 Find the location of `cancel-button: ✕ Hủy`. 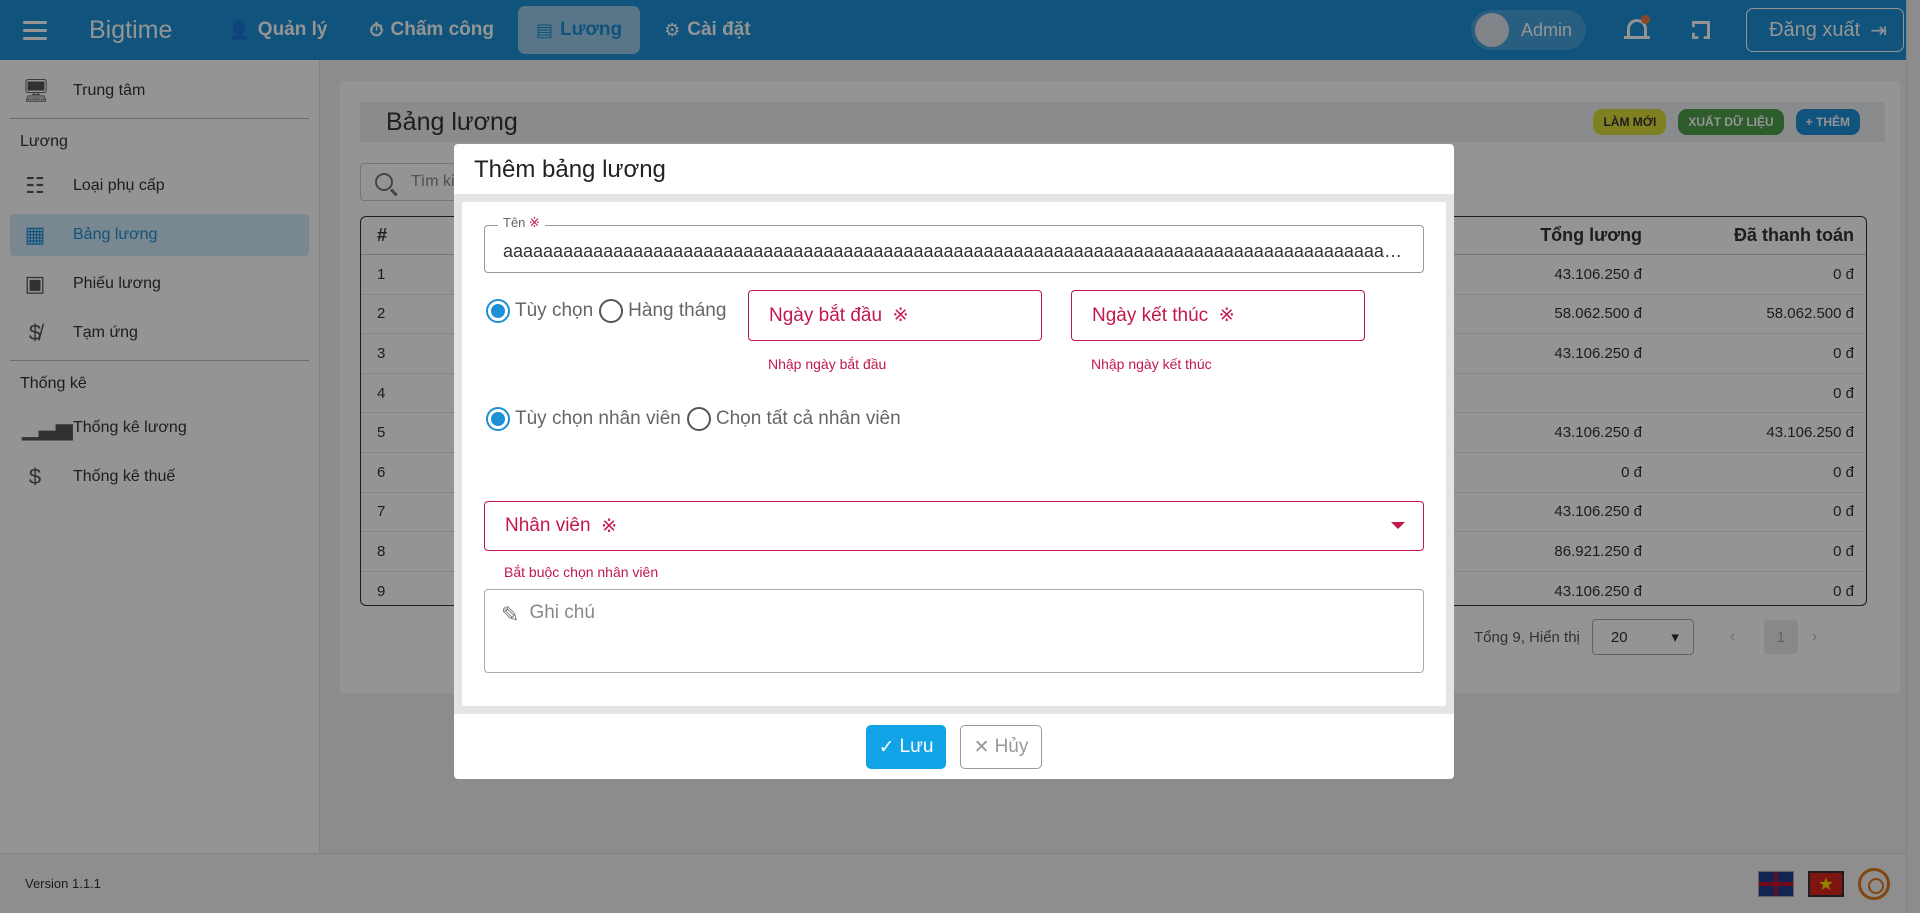

cancel-button: ✕ Hủy is located at coordinates (1001, 747).